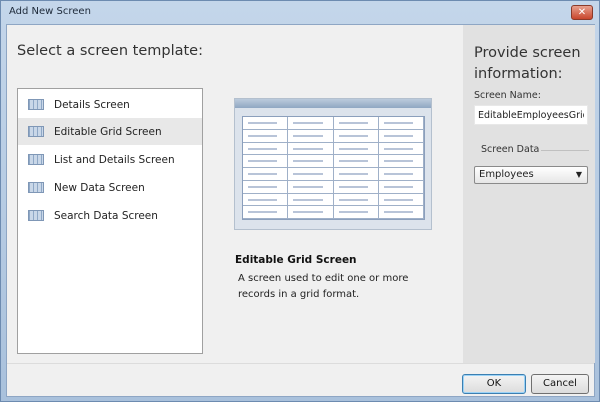 The image size is (600, 402). I want to click on template-label: New Data Screen, so click(99, 187).